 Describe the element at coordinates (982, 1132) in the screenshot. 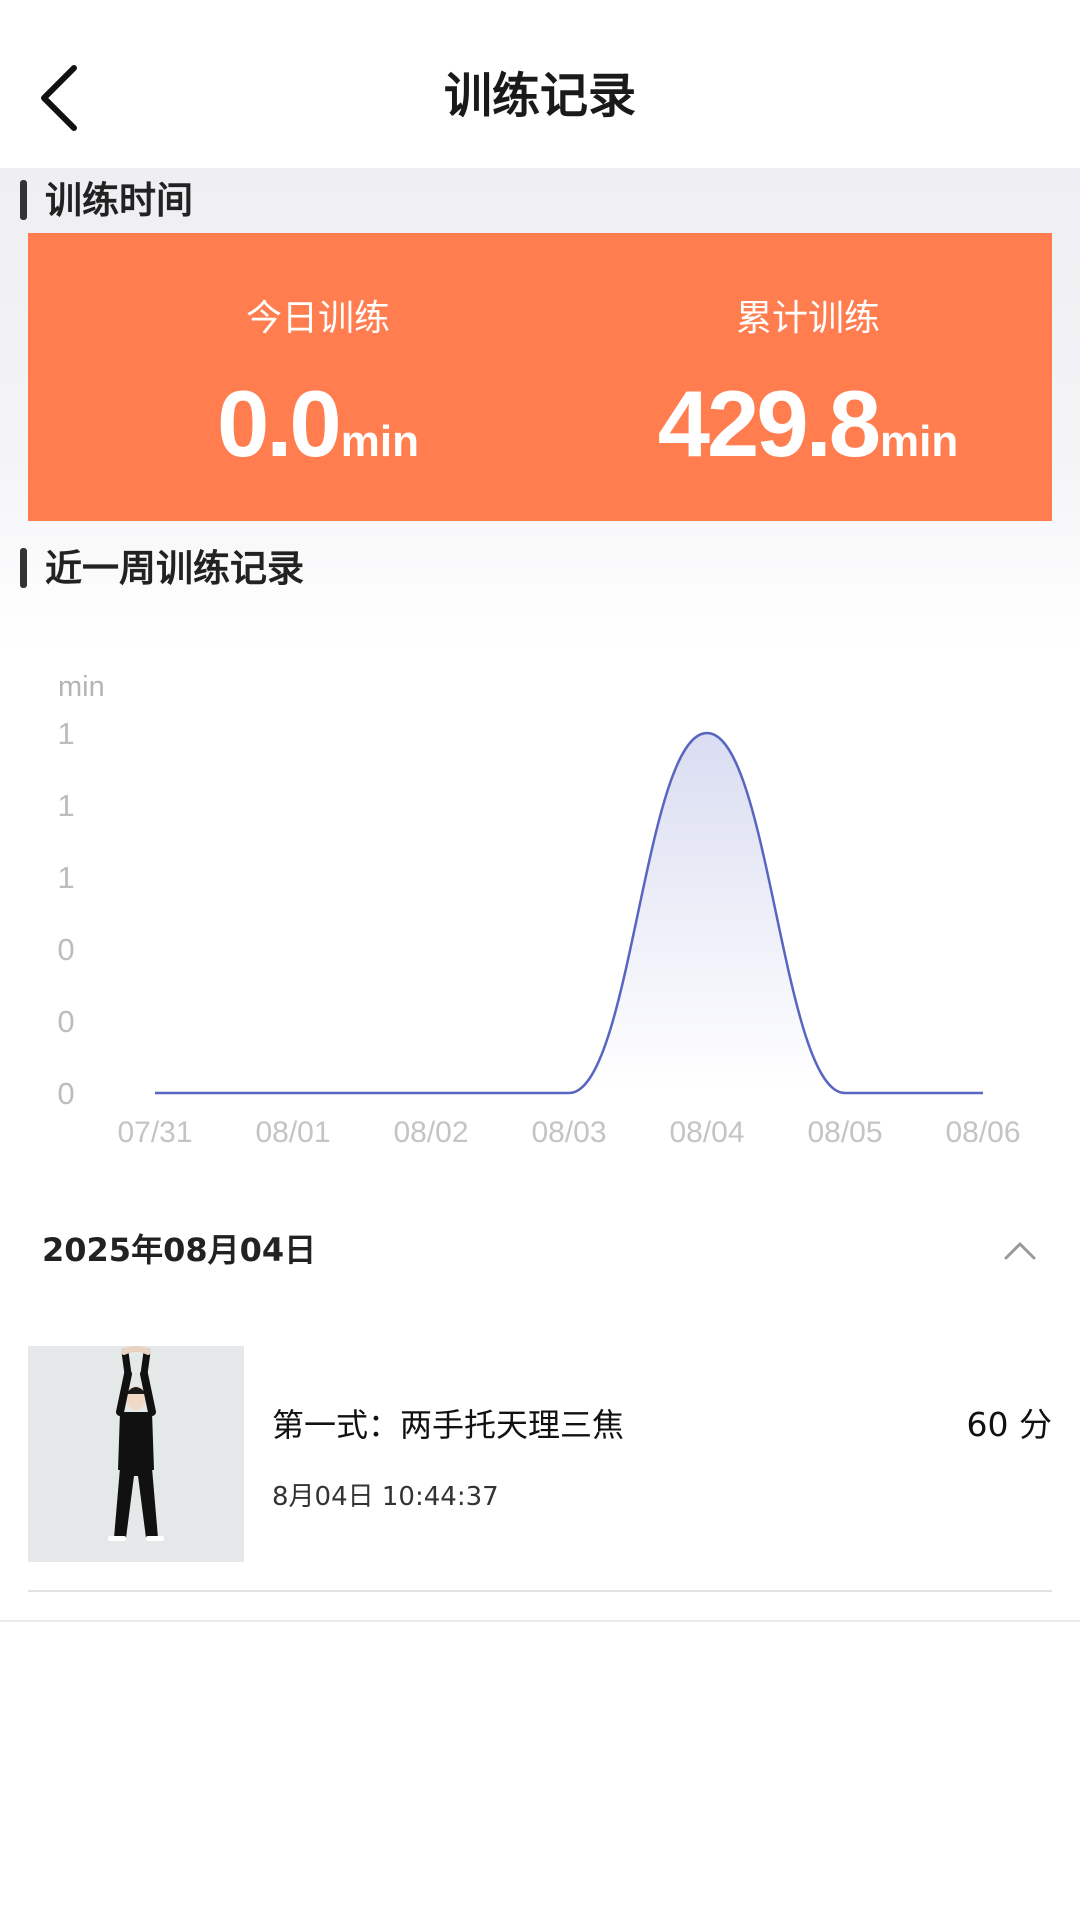

I see `x-tick-label: 08/06` at that location.